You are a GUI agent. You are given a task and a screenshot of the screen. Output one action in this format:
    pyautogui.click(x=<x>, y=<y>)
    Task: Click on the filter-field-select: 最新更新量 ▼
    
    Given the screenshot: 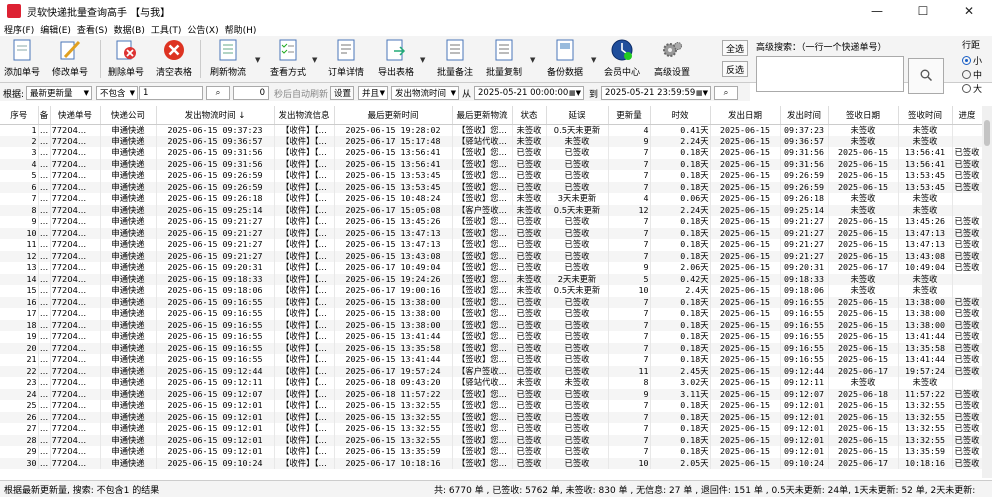 What is the action you would take?
    pyautogui.click(x=59, y=93)
    